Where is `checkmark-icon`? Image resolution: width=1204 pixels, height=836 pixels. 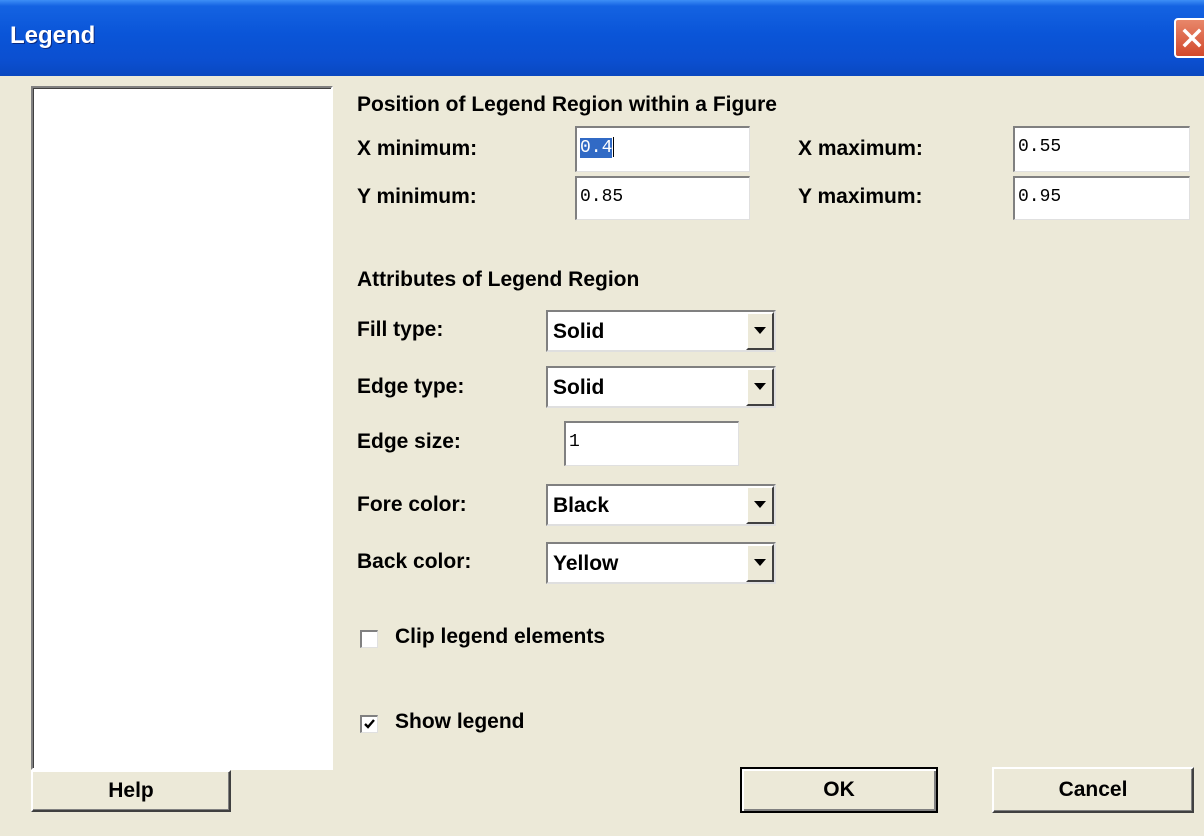
checkmark-icon is located at coordinates (369, 724).